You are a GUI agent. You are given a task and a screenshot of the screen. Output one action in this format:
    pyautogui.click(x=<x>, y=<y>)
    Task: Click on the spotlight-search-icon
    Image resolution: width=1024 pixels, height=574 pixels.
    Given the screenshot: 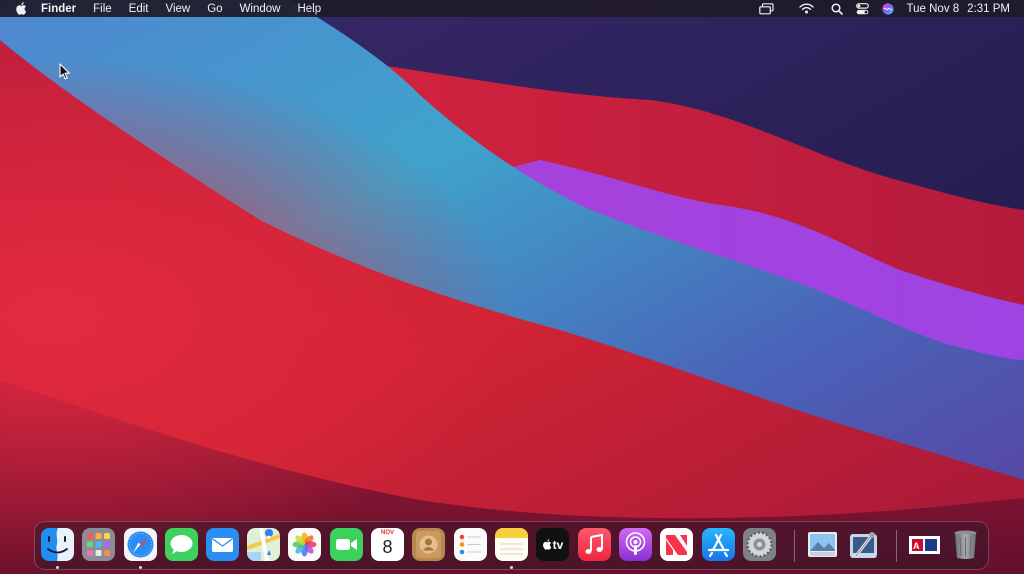 What is the action you would take?
    pyautogui.click(x=836, y=8)
    